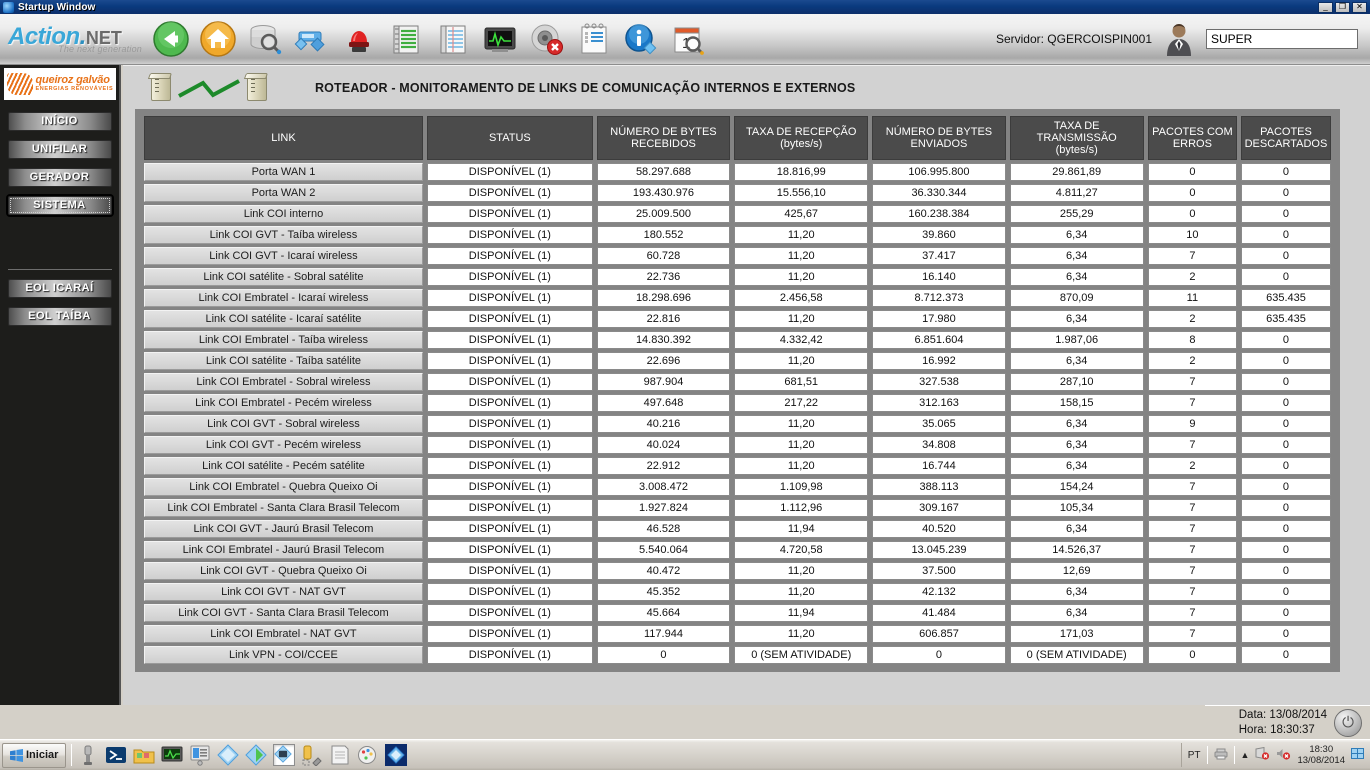 The width and height of the screenshot is (1370, 770). I want to click on windows-flag-icon, so click(16, 755).